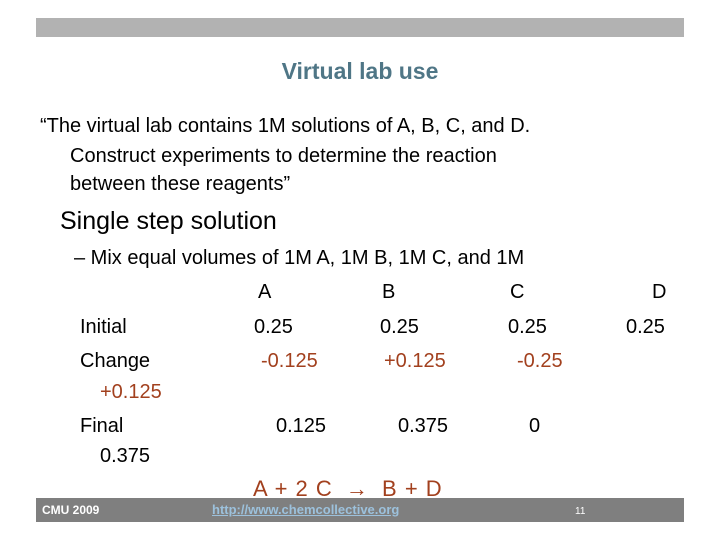 The height and width of the screenshot is (540, 720). Describe the element at coordinates (180, 184) in the screenshot. I see `quote-line-3: between these reagents”` at that location.